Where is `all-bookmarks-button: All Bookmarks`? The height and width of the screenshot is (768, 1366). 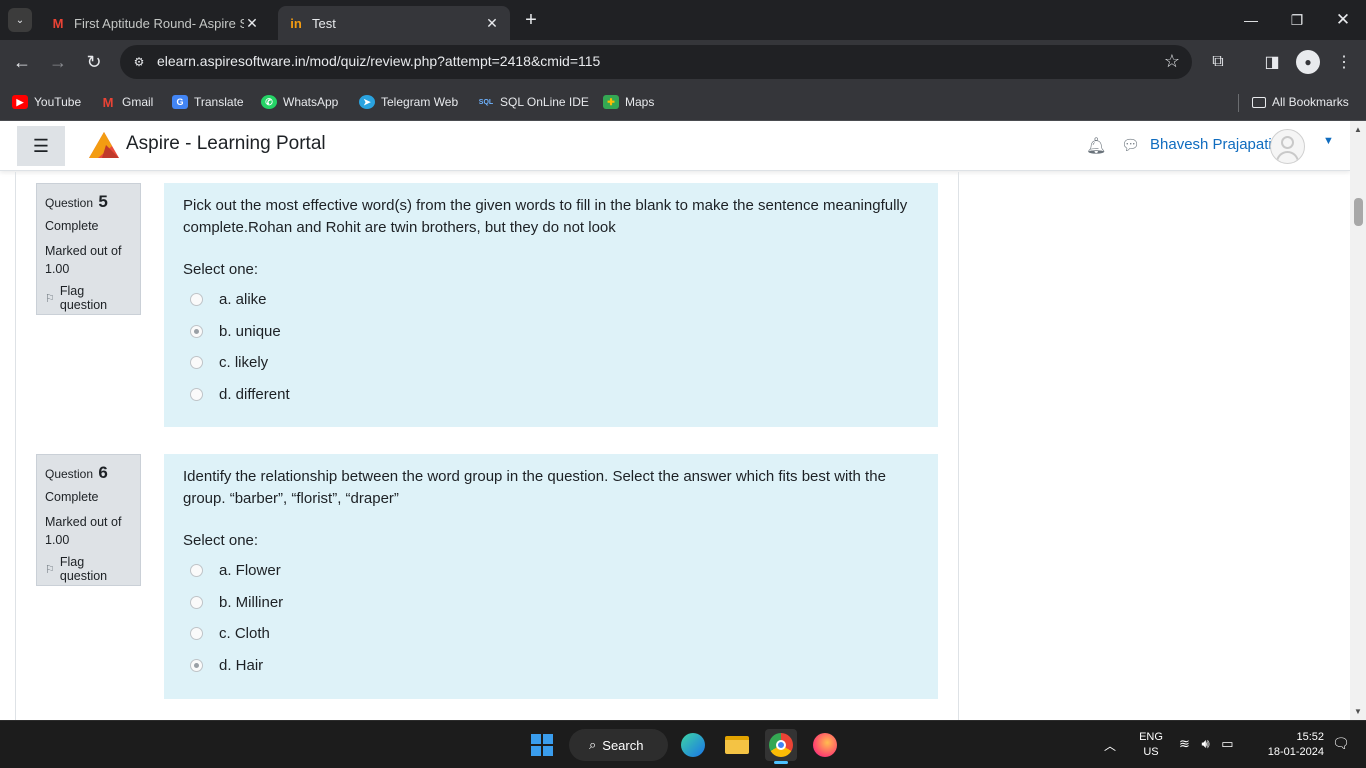 all-bookmarks-button: All Bookmarks is located at coordinates (1300, 102).